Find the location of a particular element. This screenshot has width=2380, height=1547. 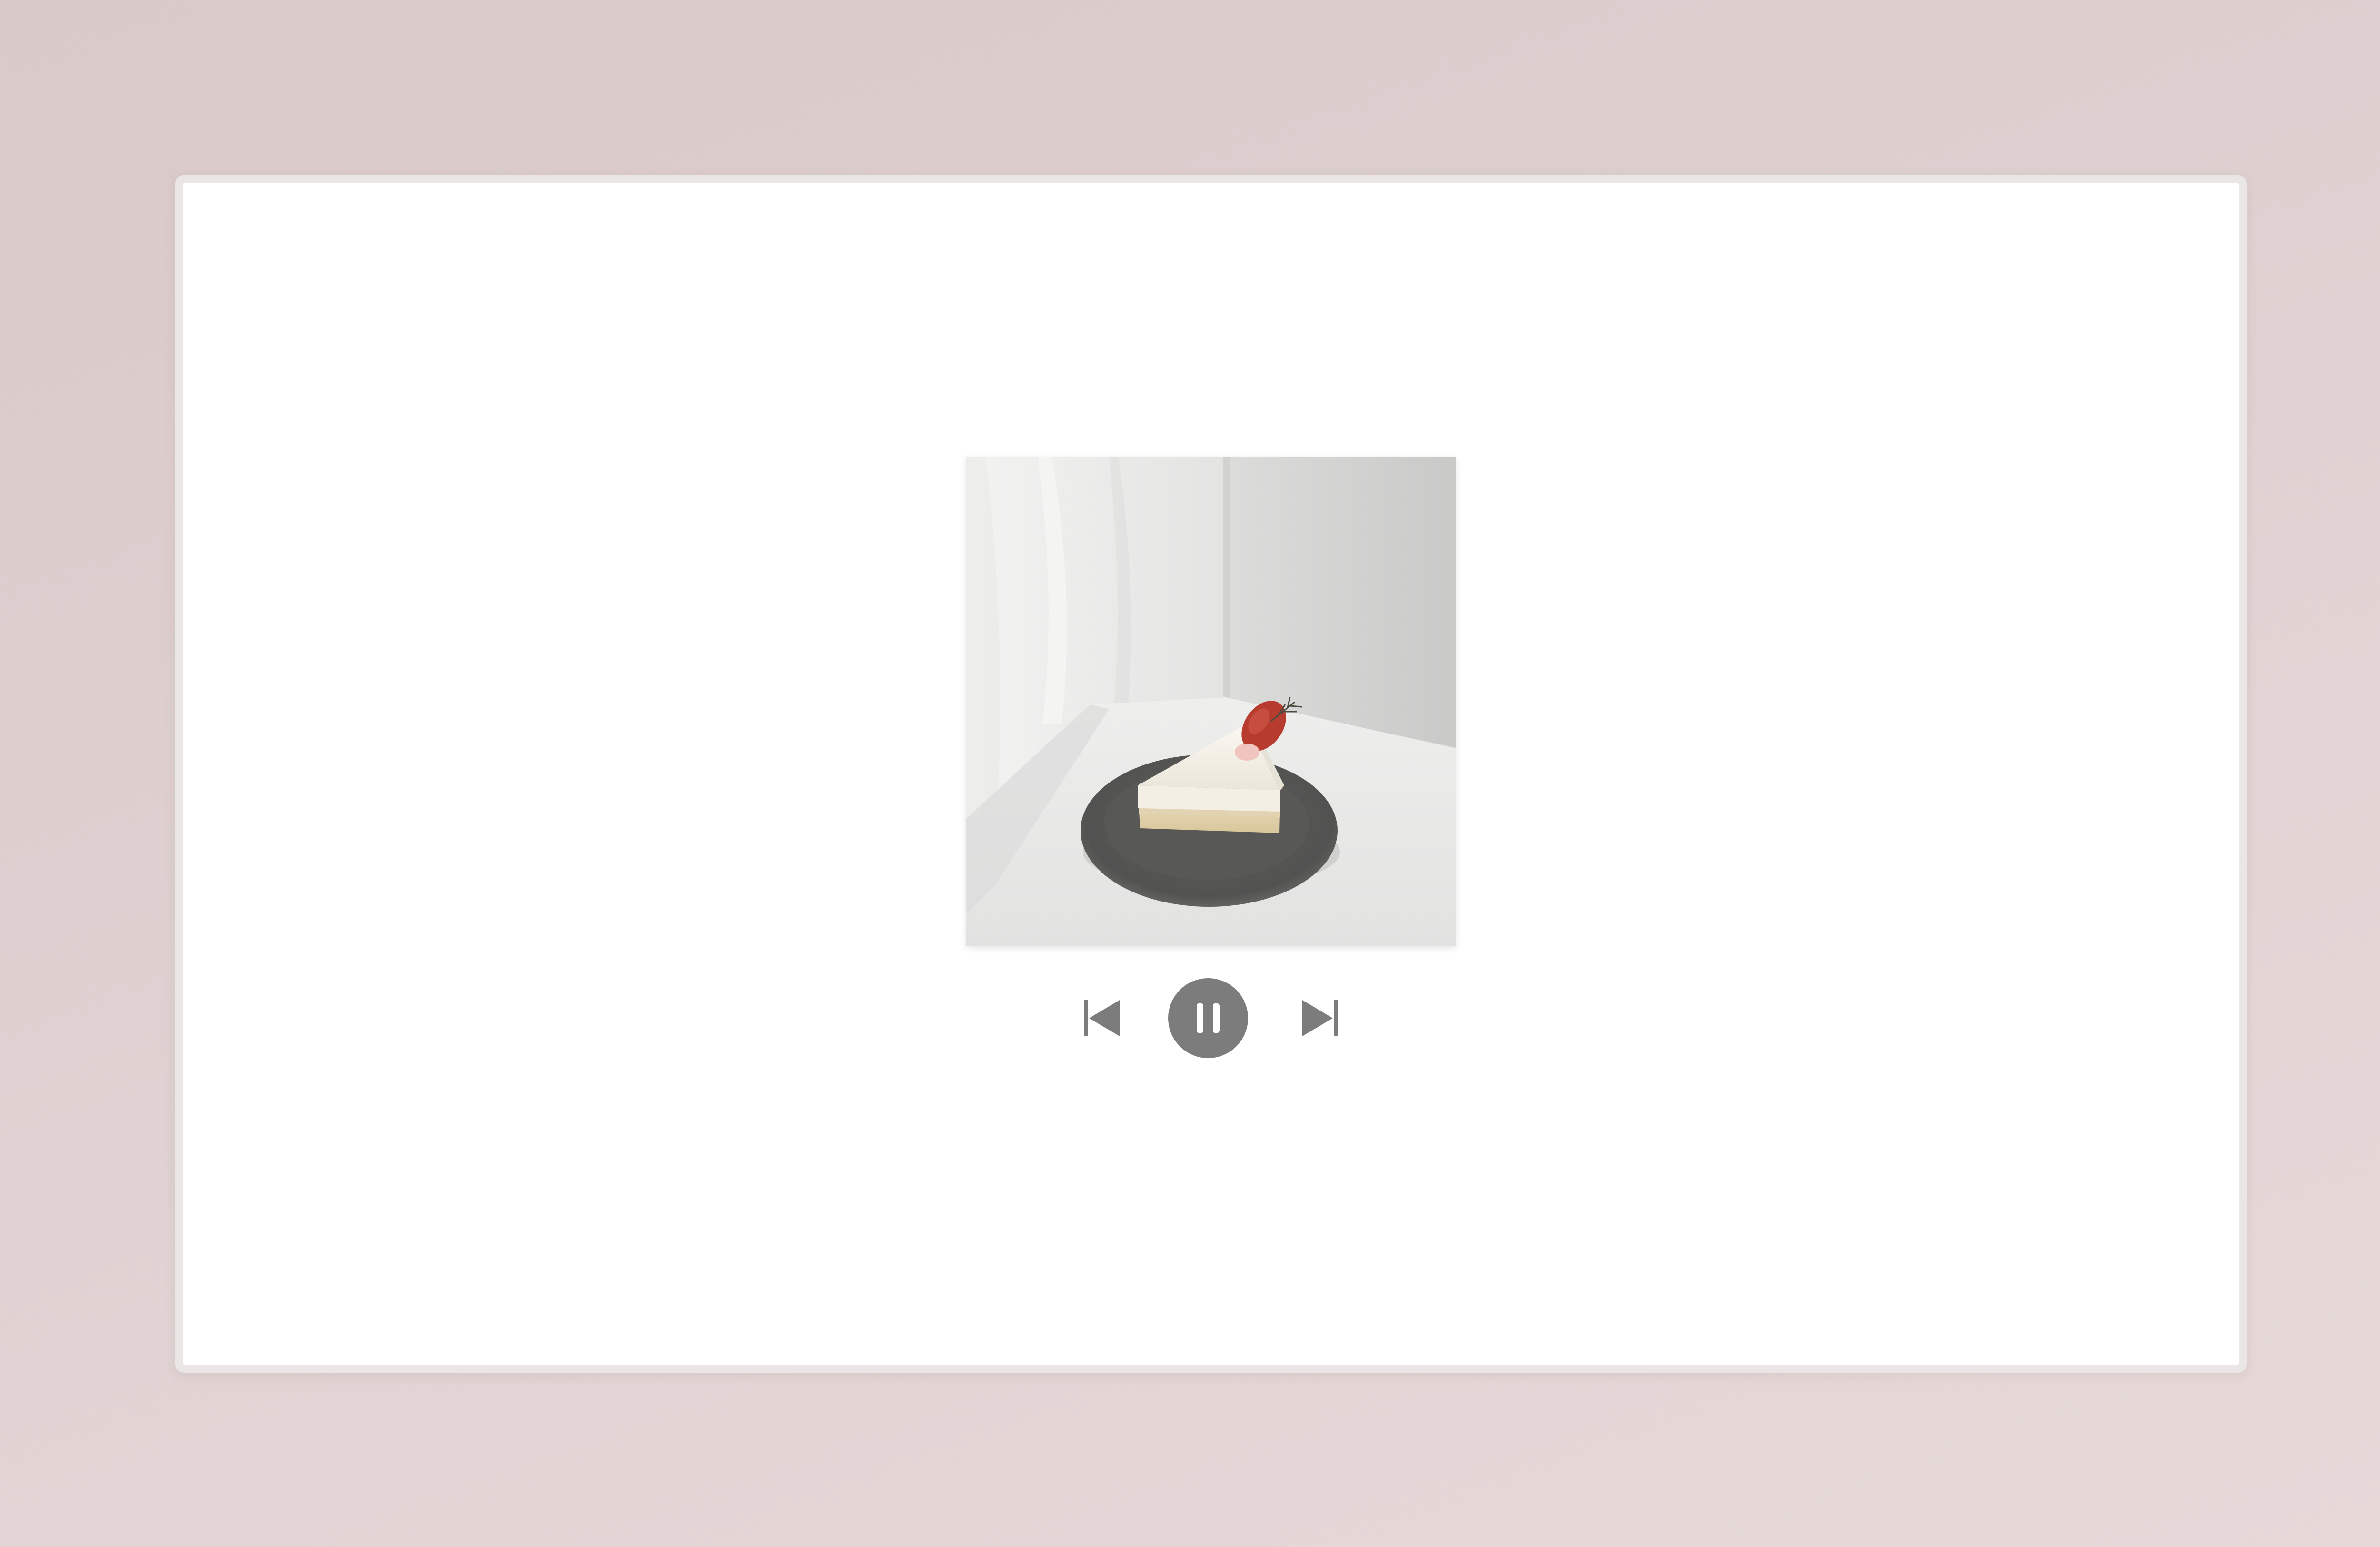

cake-artwork-illustration is located at coordinates (1211, 701).